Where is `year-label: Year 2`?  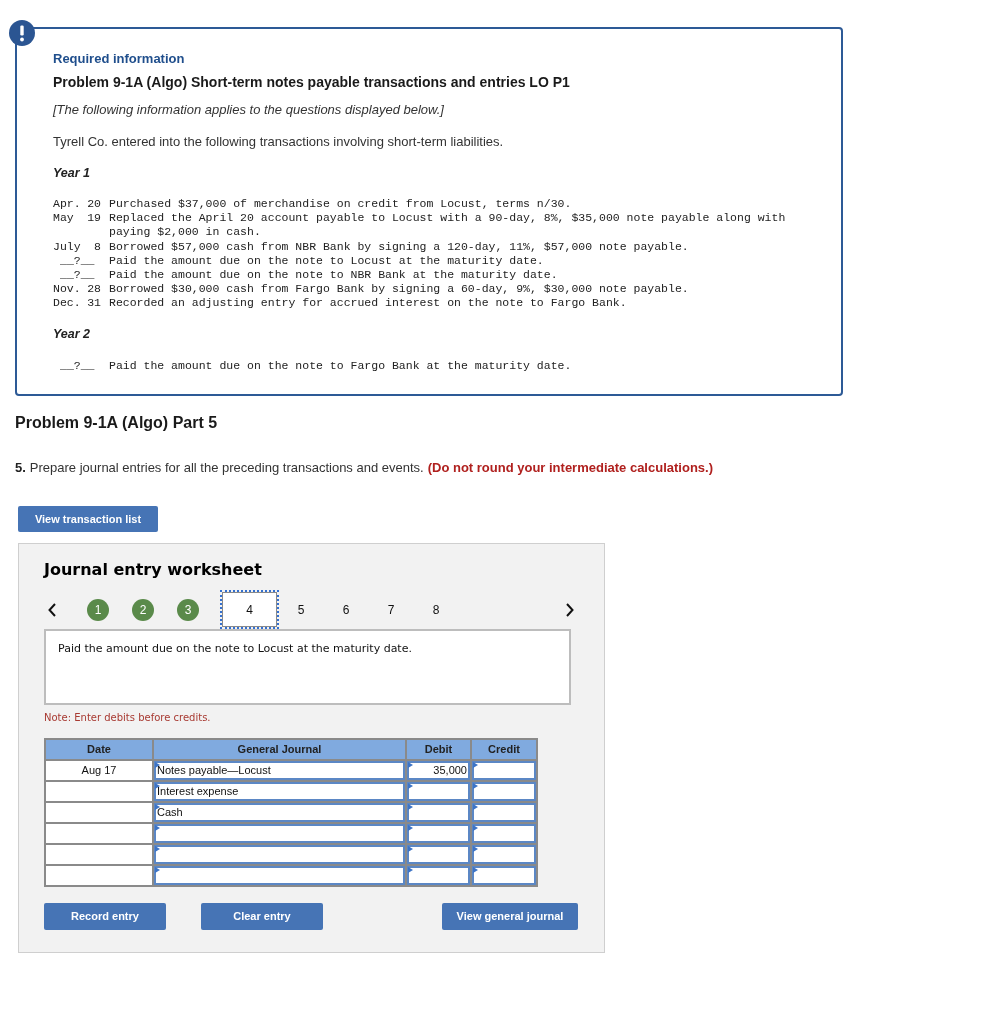
year-label: Year 2 is located at coordinates (72, 334).